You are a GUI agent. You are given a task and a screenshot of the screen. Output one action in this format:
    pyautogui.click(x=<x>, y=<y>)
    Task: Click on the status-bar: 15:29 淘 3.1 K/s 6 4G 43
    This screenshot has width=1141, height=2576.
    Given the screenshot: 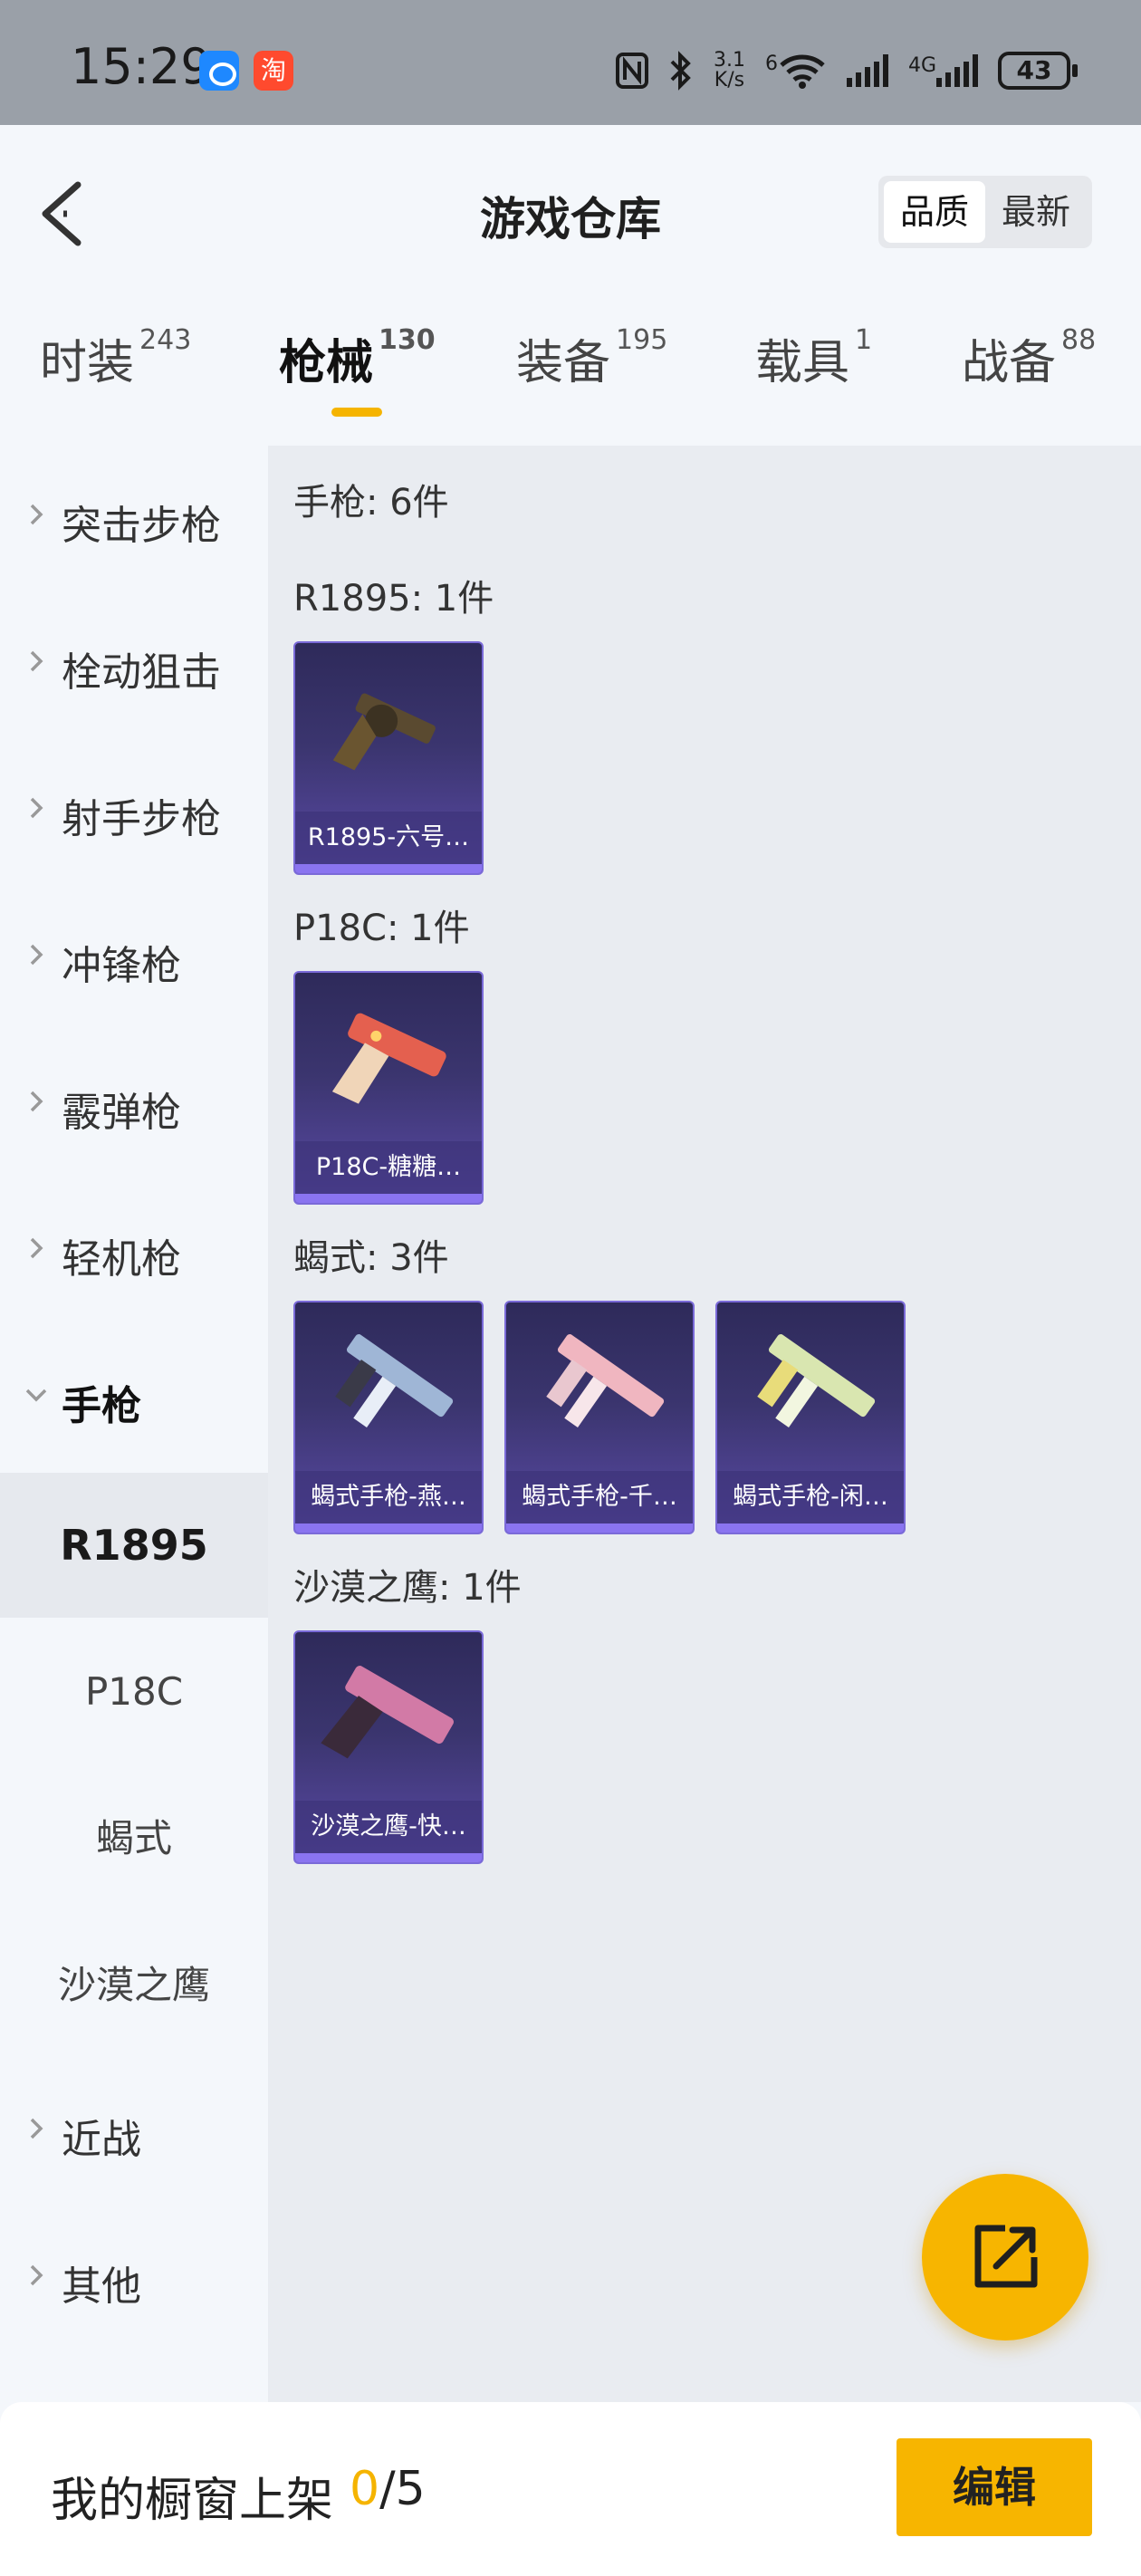 What is the action you would take?
    pyautogui.click(x=570, y=62)
    